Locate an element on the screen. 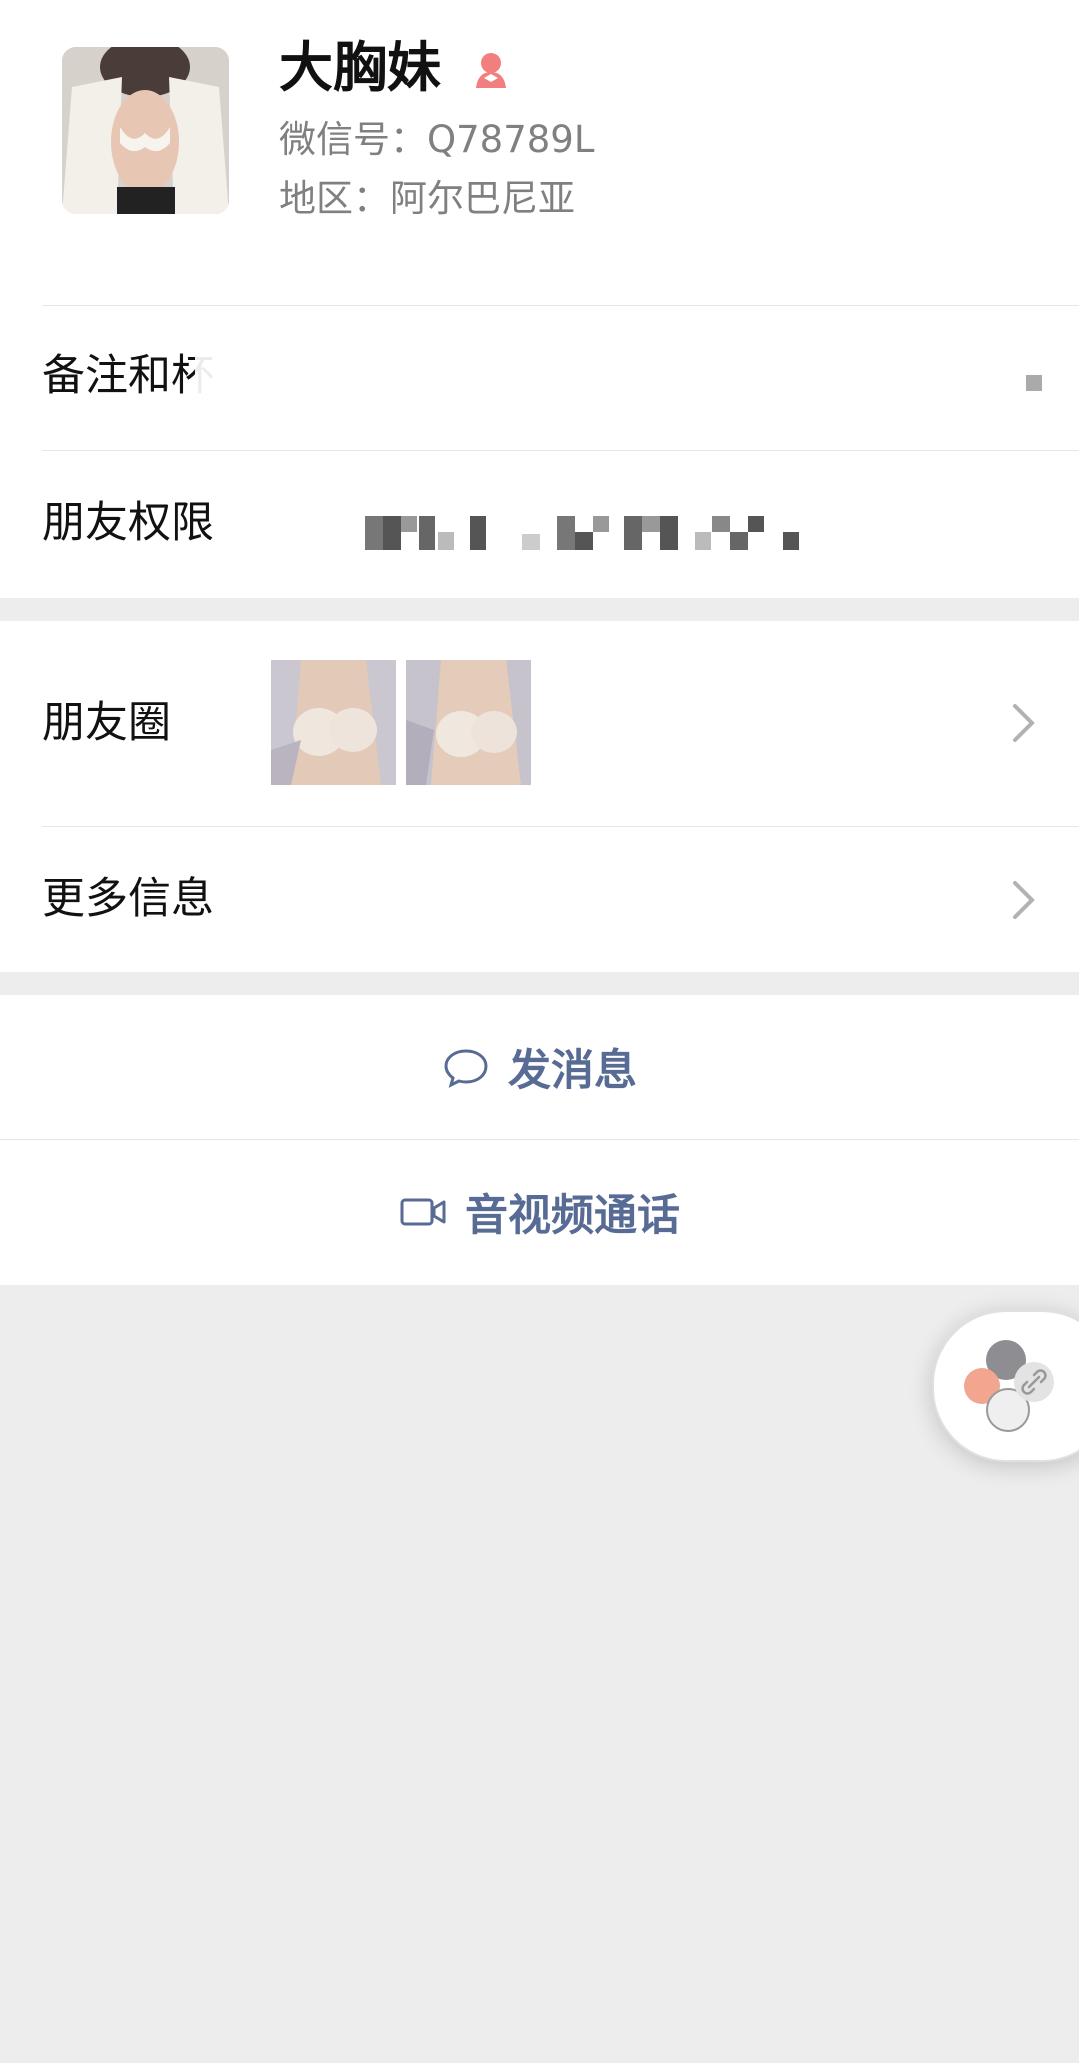 This screenshot has height=2063, width=1079. link-icon is located at coordinates (1034, 1382).